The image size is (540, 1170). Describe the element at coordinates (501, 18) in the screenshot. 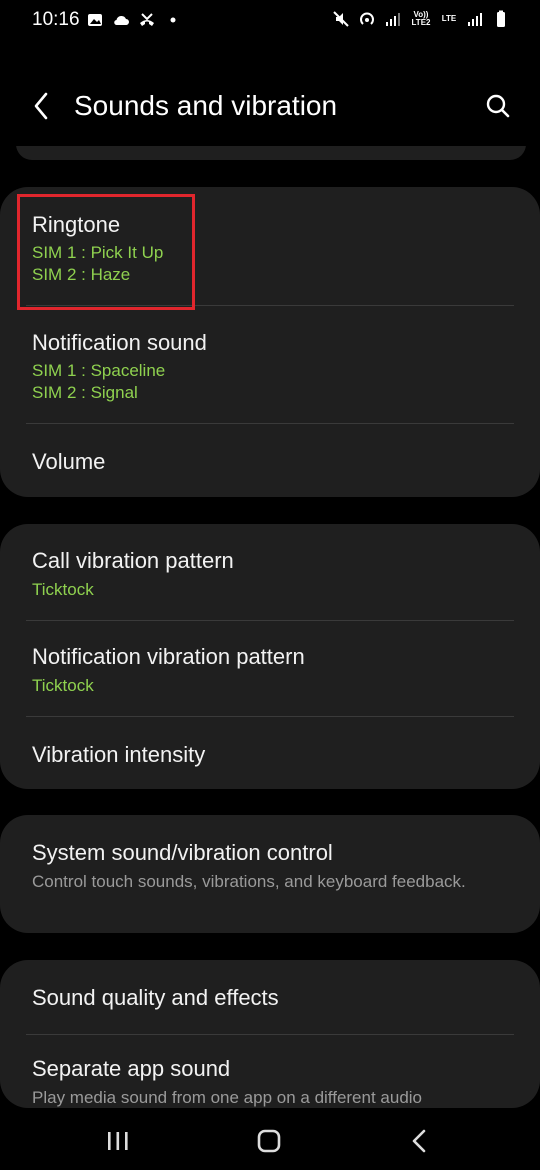

I see `battery-icon` at that location.